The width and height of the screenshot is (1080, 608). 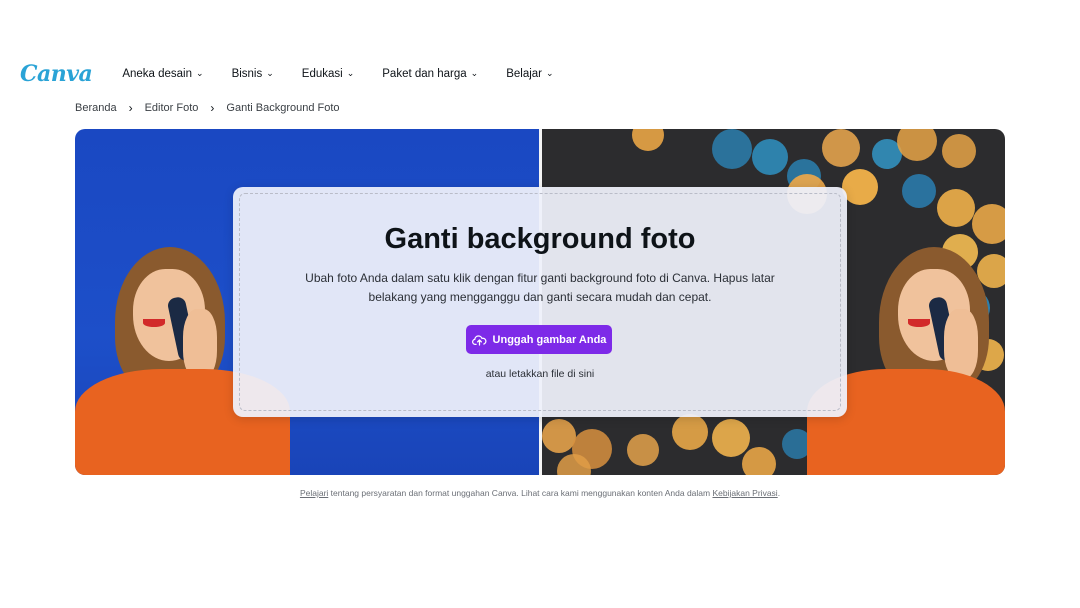 What do you see at coordinates (524, 74) in the screenshot?
I see `nav-item-label: Belajar` at bounding box center [524, 74].